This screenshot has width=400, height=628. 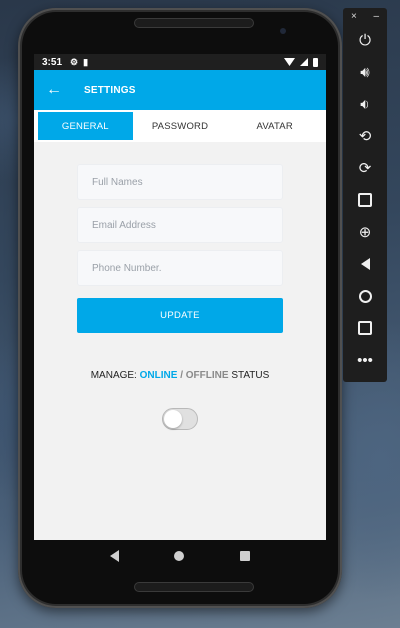 I want to click on volume-down-icon: 🔉︎, so click(x=365, y=104).